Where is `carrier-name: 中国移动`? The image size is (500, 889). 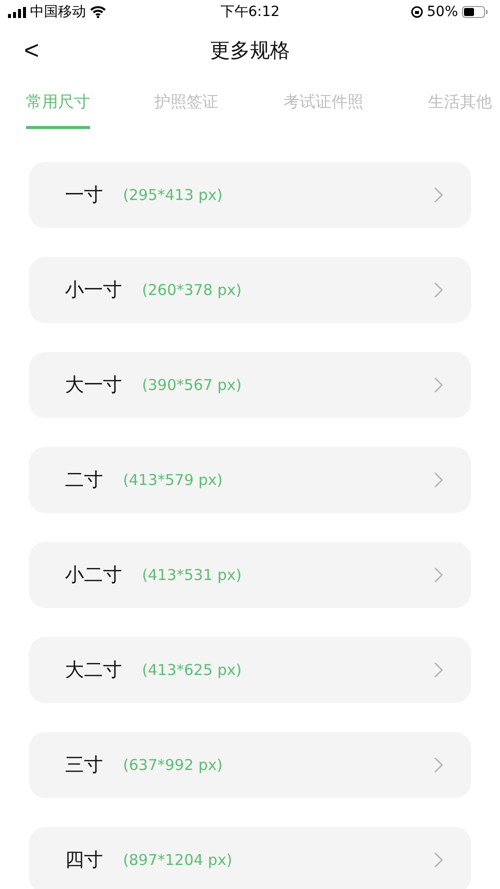 carrier-name: 中国移动 is located at coordinates (58, 12).